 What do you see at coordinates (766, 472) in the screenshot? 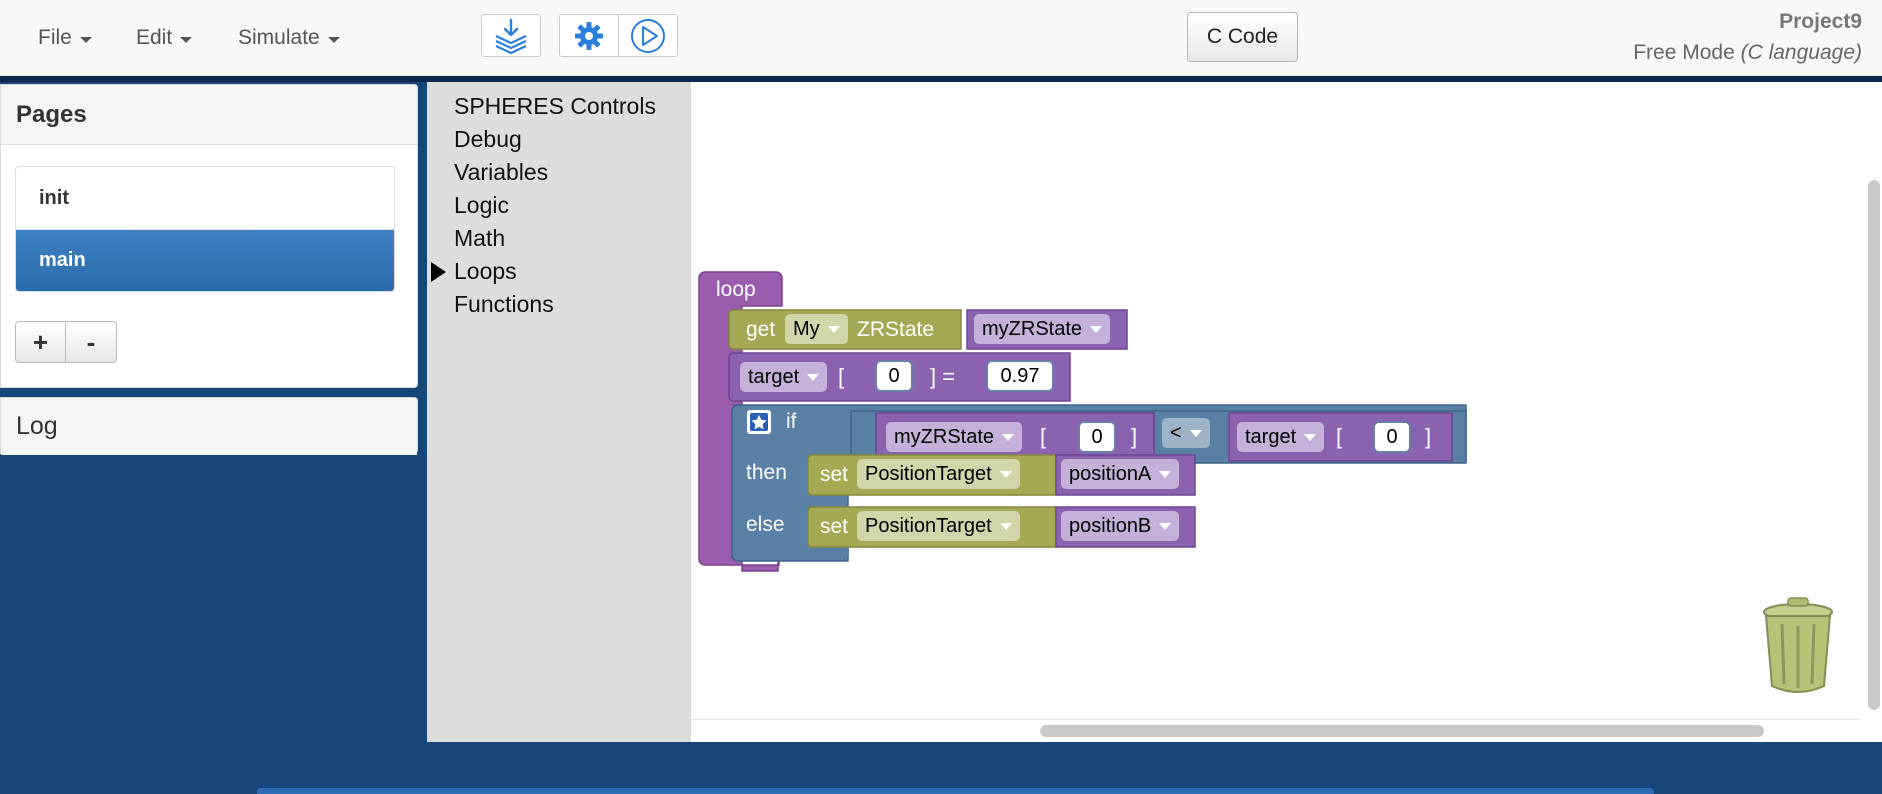
I see `then-label: then` at bounding box center [766, 472].